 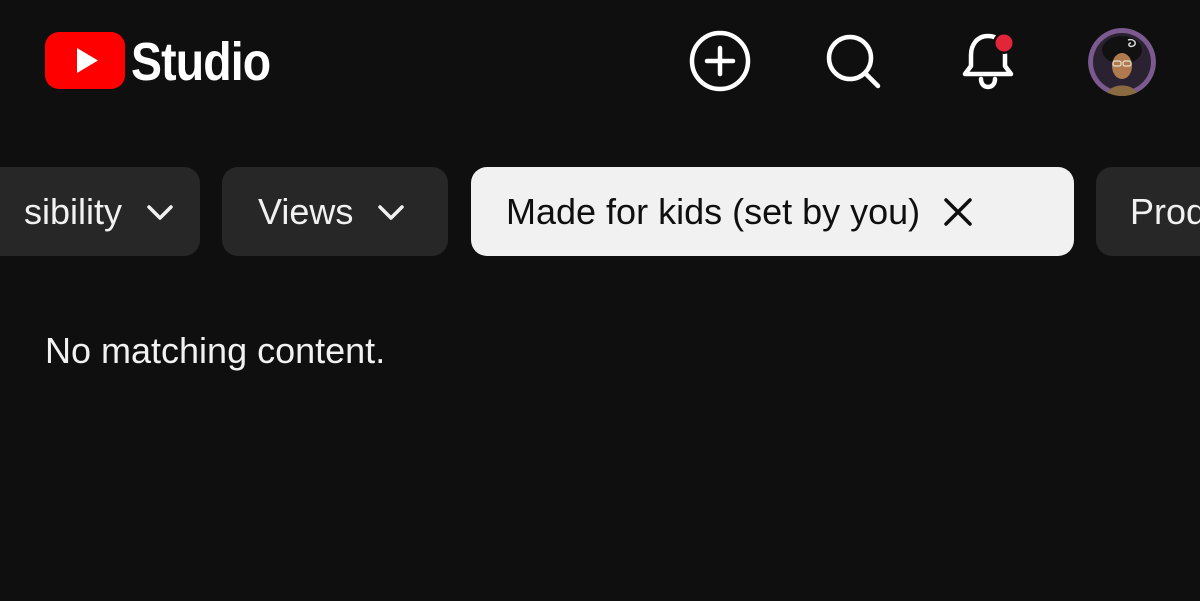 I want to click on youtube-studio-logo: Studio, so click(x=169, y=60).